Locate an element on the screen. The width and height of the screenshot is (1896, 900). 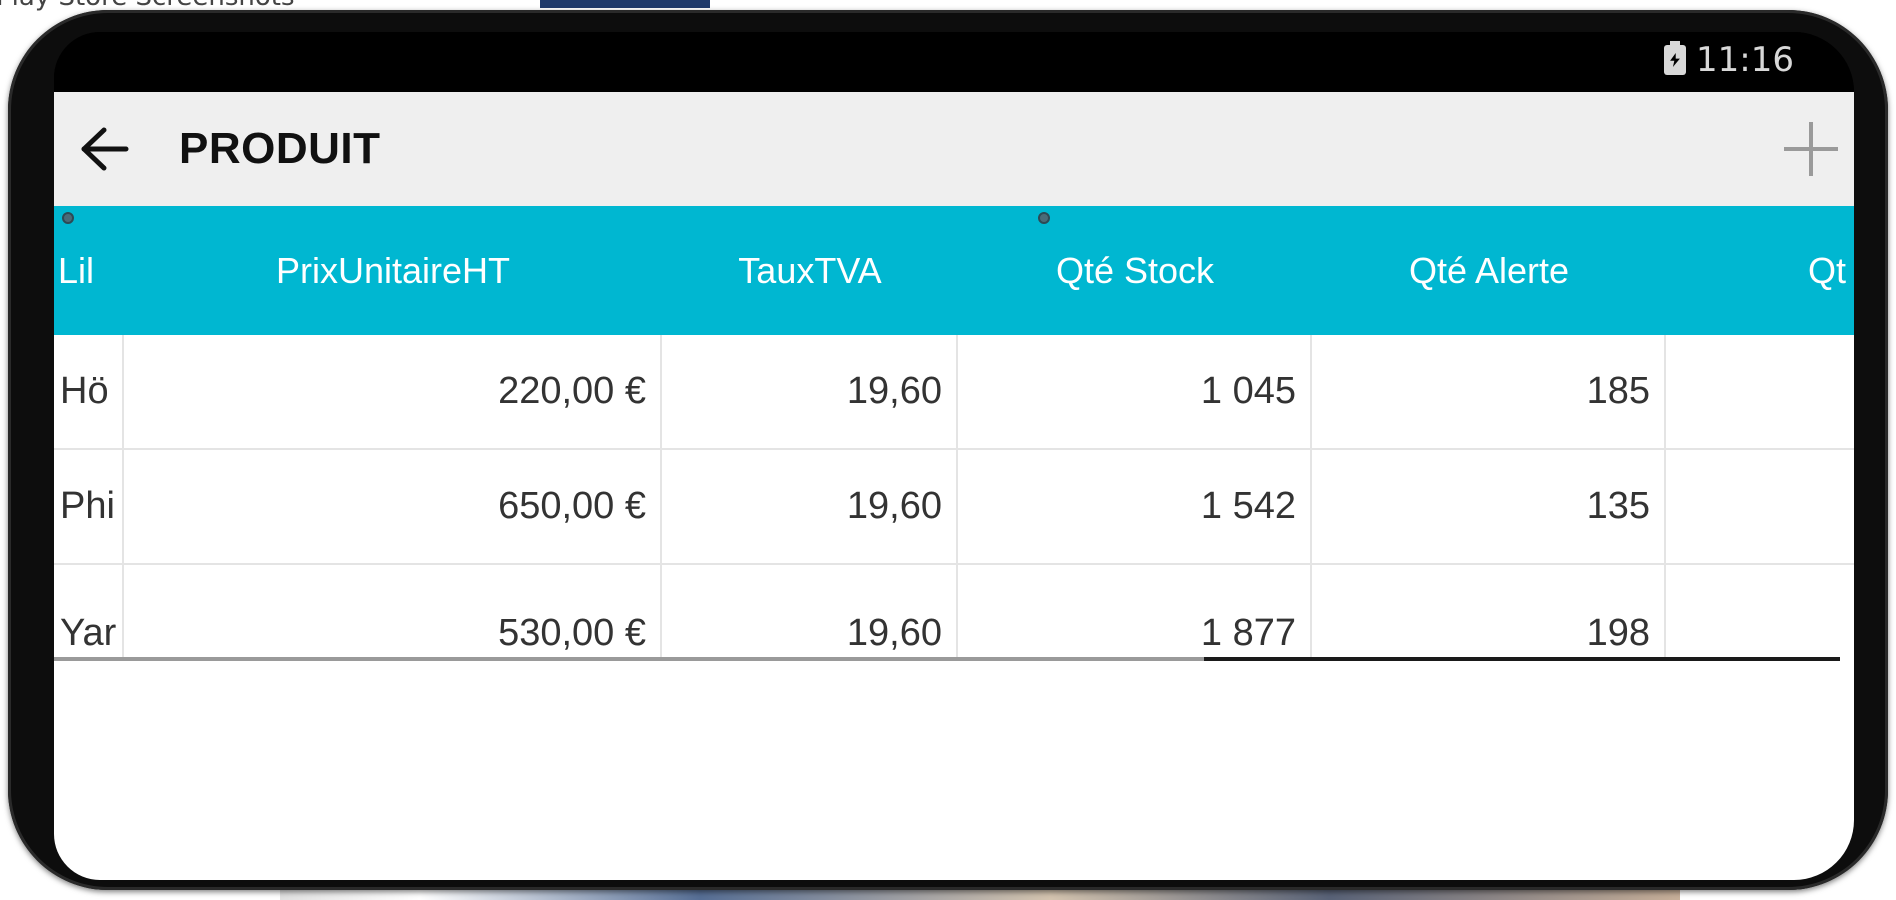
column-header-taux-tva: TauxTVA is located at coordinates (810, 270).